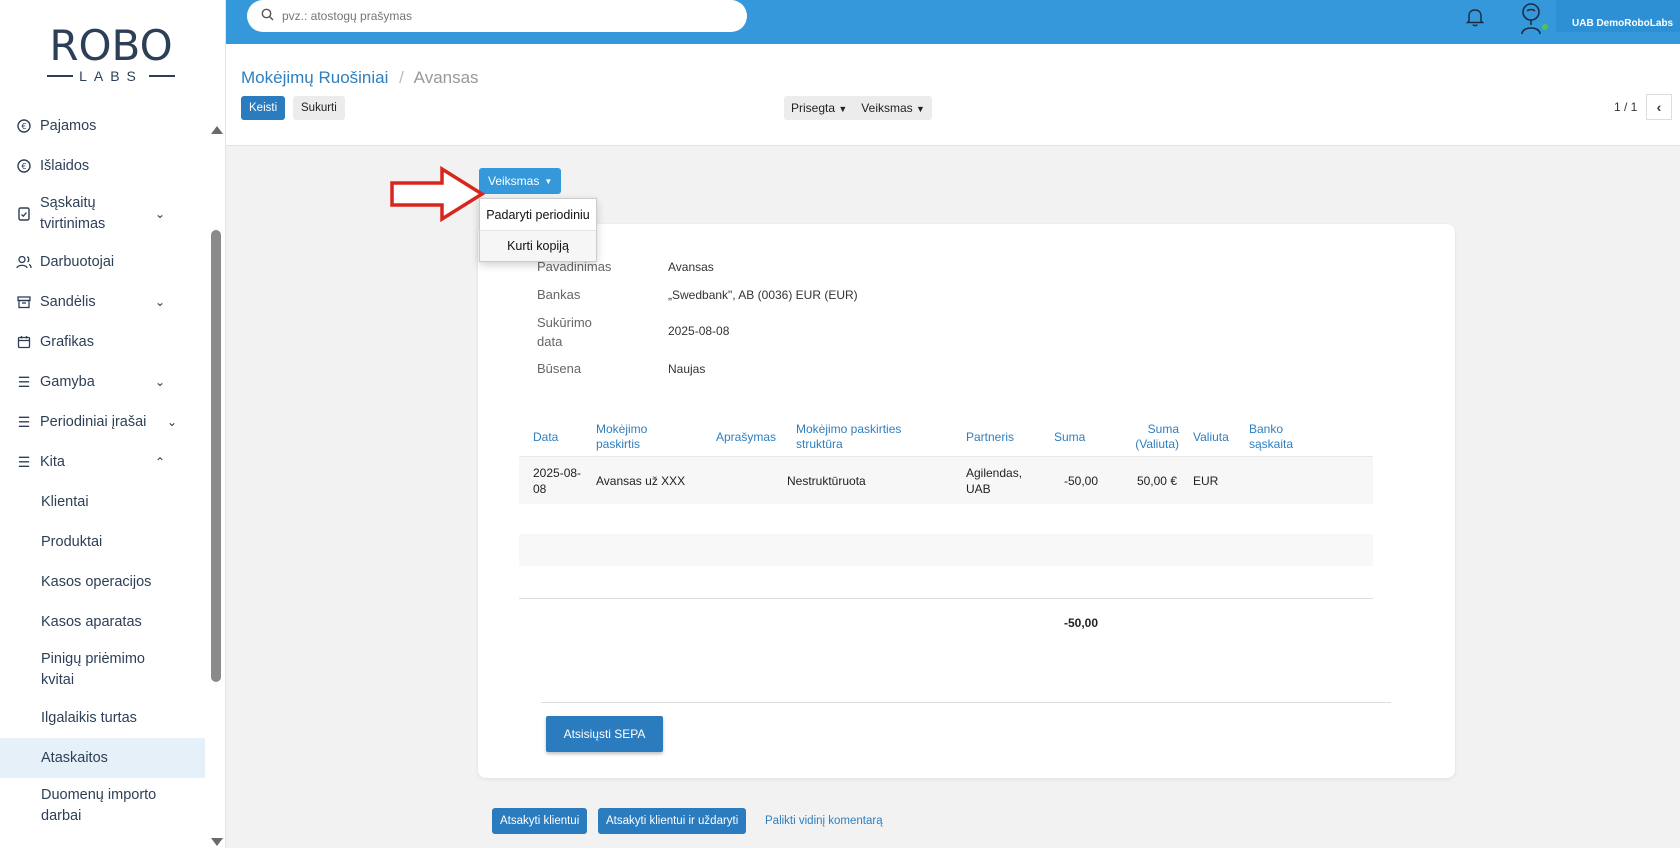 Image resolution: width=1680 pixels, height=848 pixels. I want to click on column-header-suma: Suma, so click(1069, 437).